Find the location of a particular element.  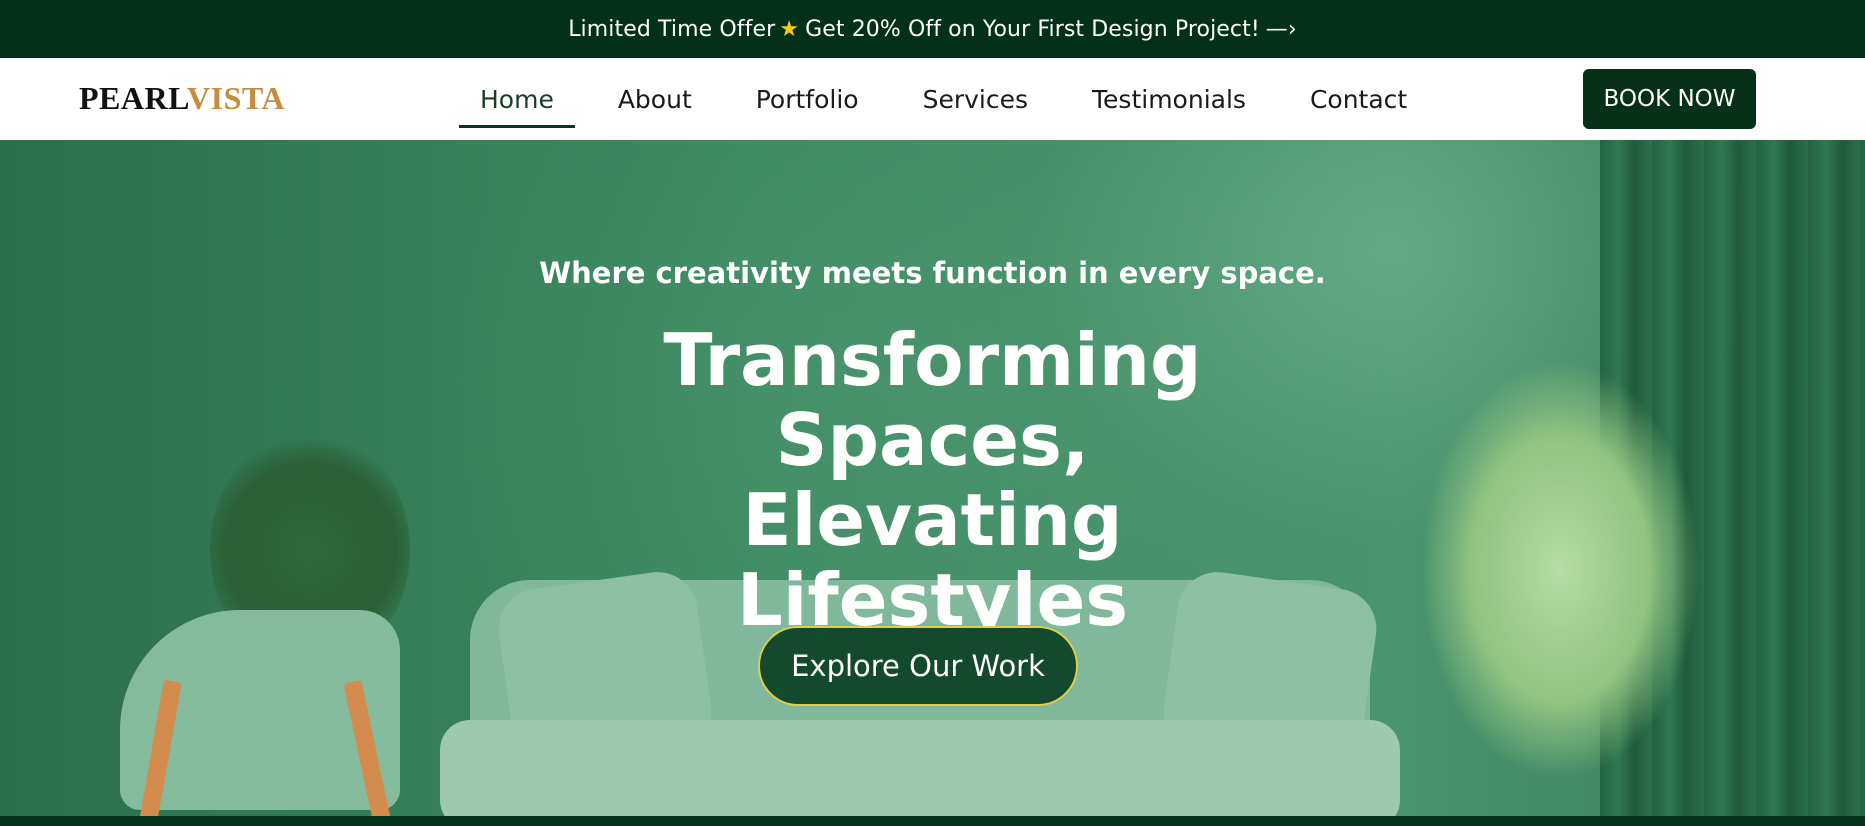

nav-item-about: About is located at coordinates (655, 99).